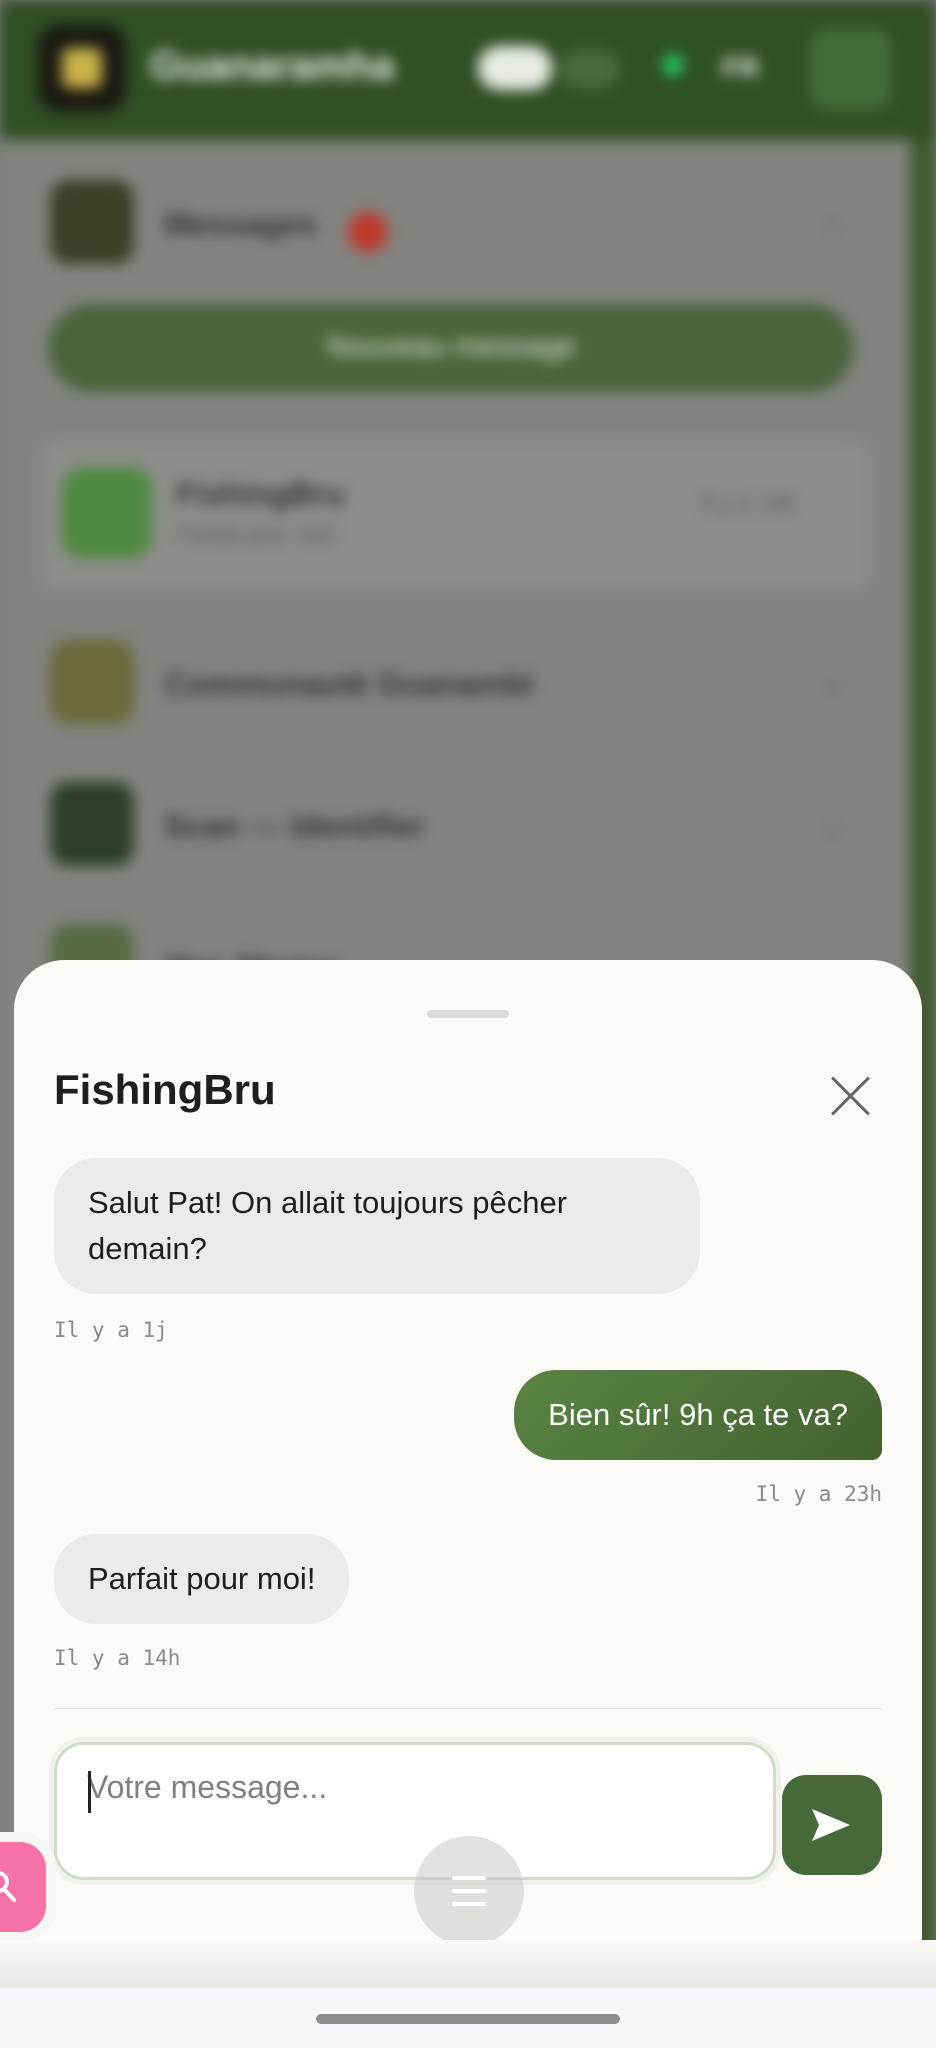 The image size is (936, 2048). I want to click on sheet-drag-handle, so click(468, 1014).